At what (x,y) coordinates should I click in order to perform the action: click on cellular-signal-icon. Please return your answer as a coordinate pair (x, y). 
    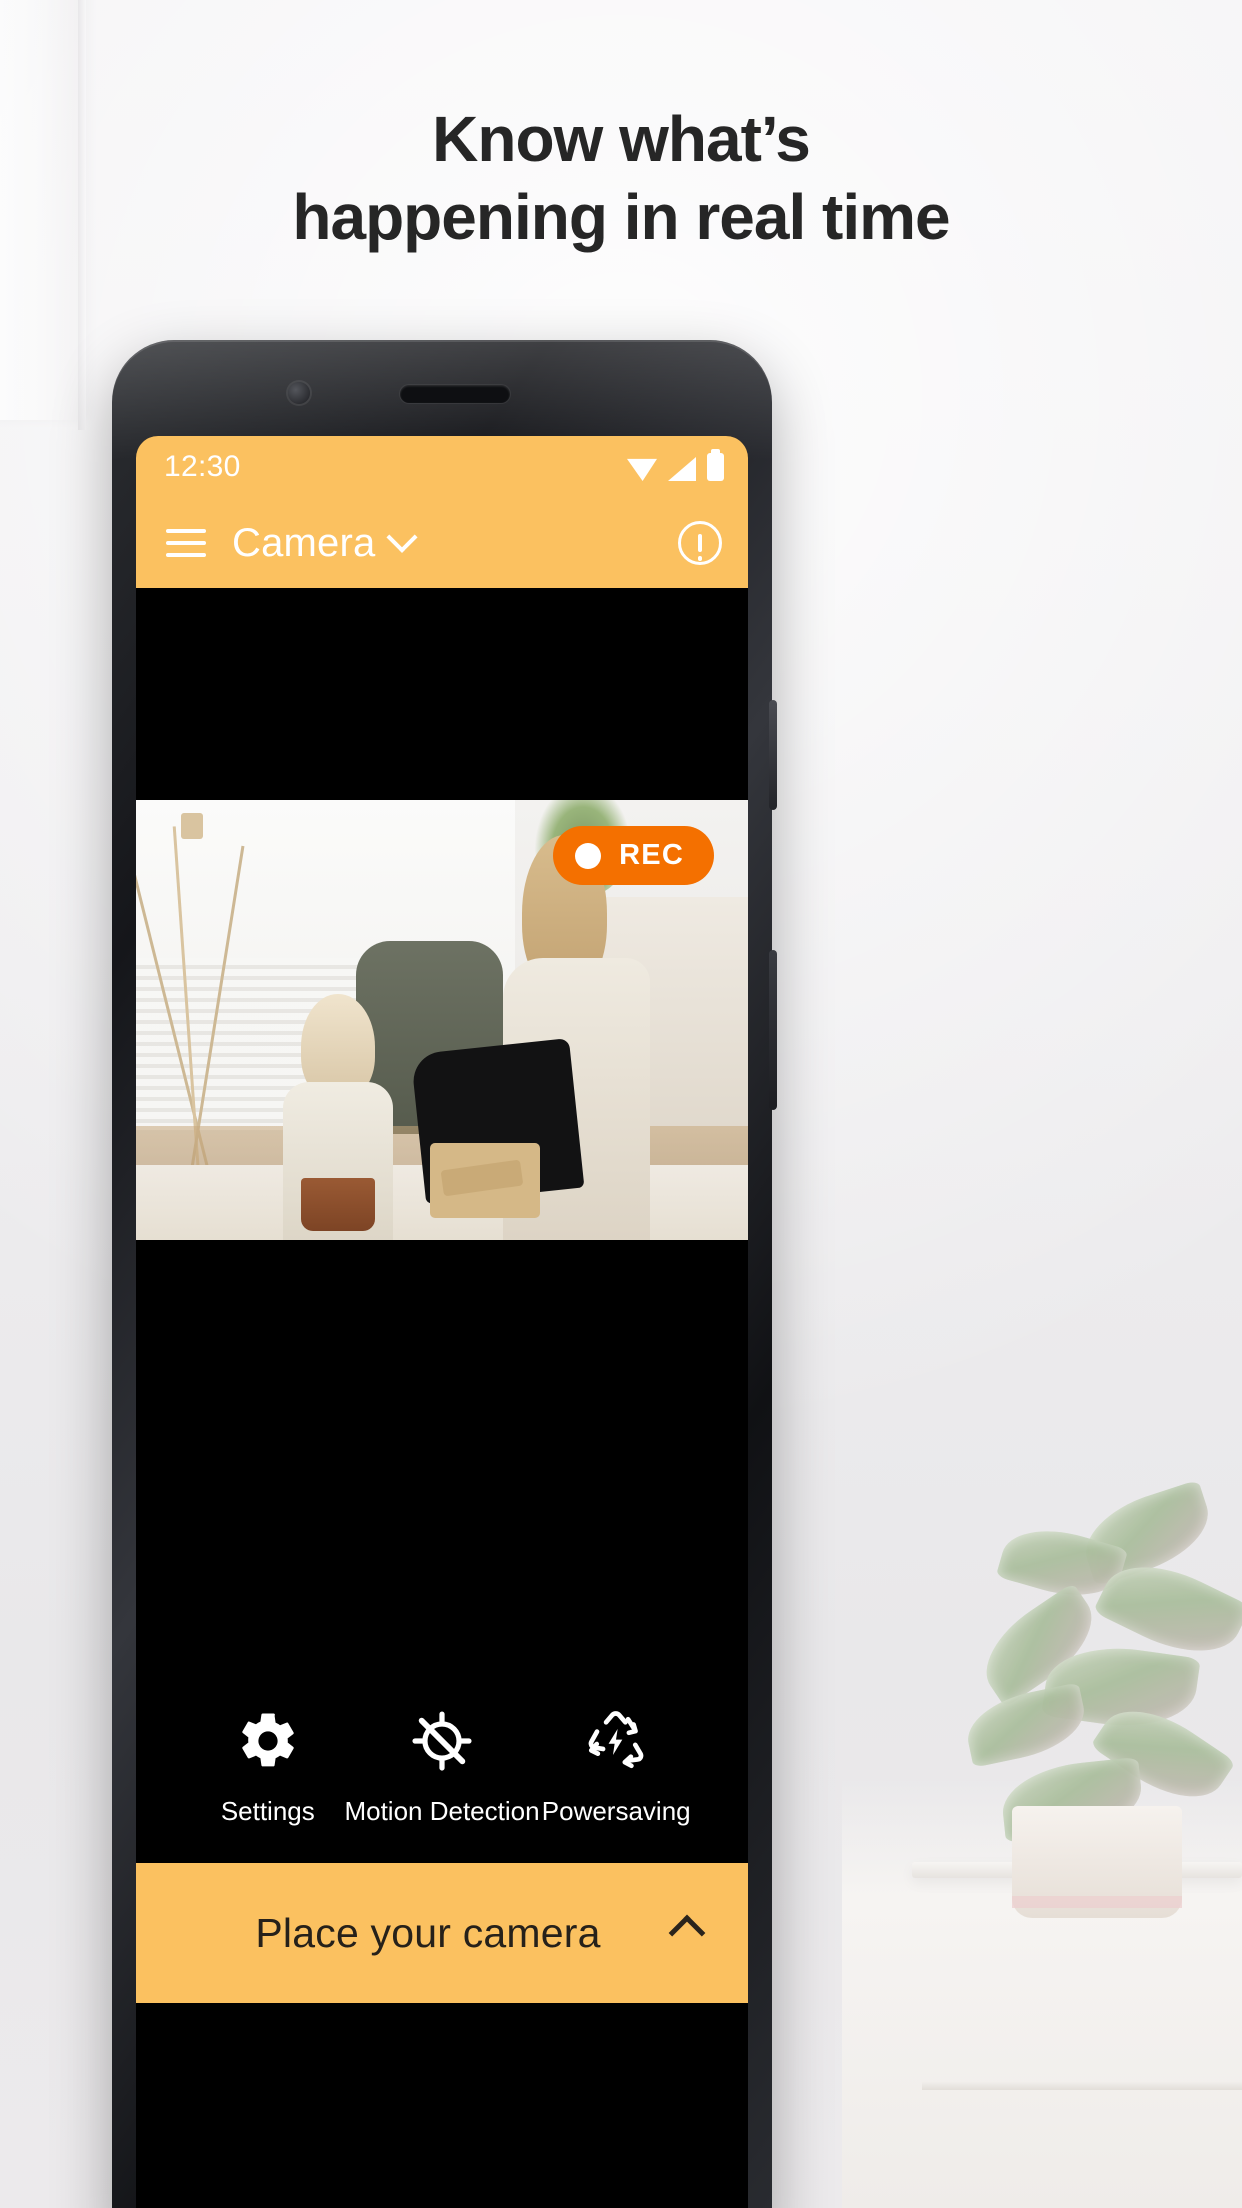
    Looking at the image, I should click on (682, 469).